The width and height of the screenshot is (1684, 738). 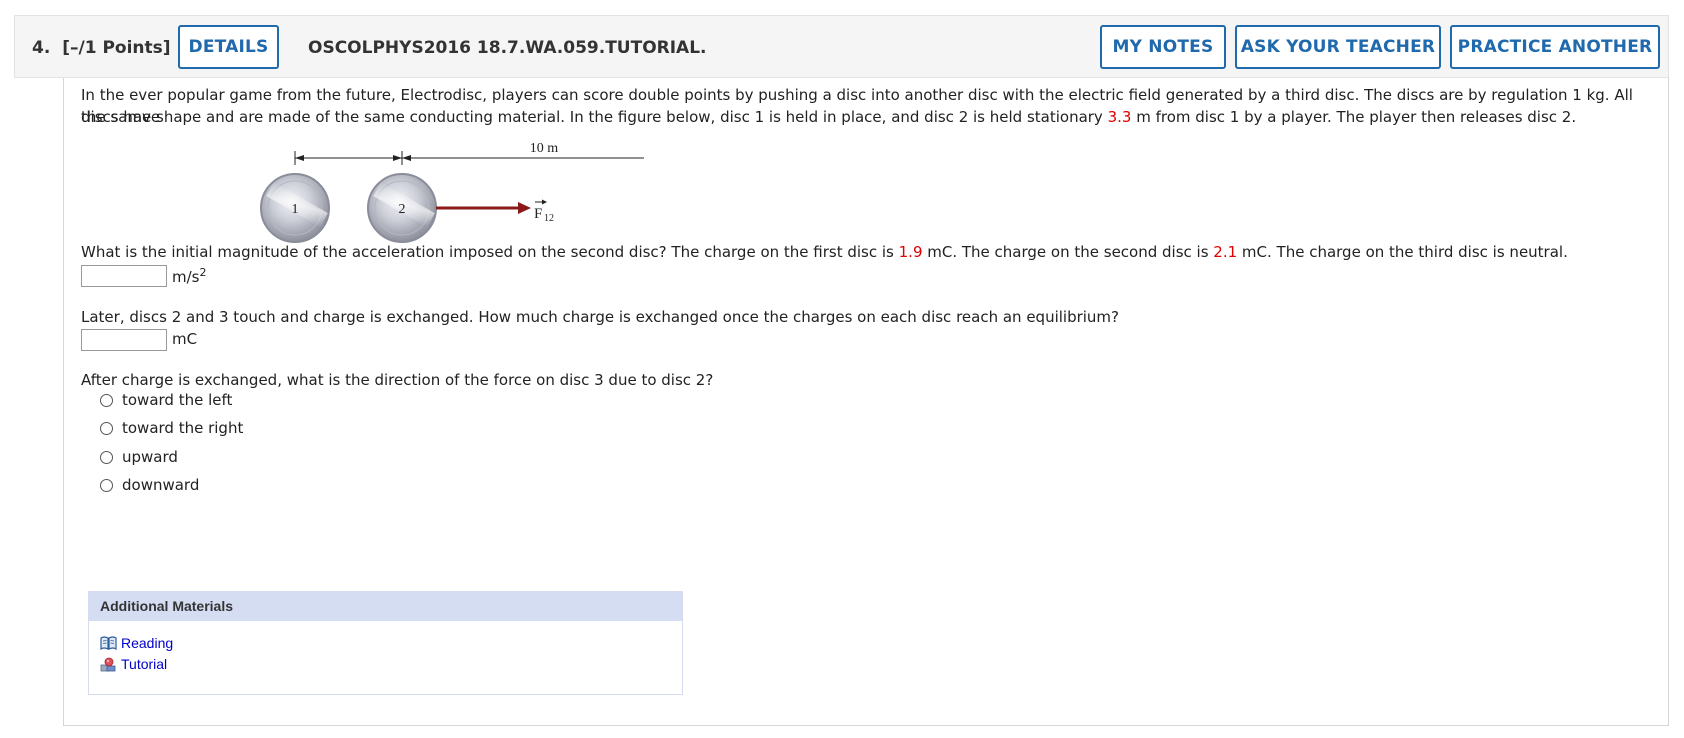 I want to click on unit-base: m/s, so click(x=186, y=277).